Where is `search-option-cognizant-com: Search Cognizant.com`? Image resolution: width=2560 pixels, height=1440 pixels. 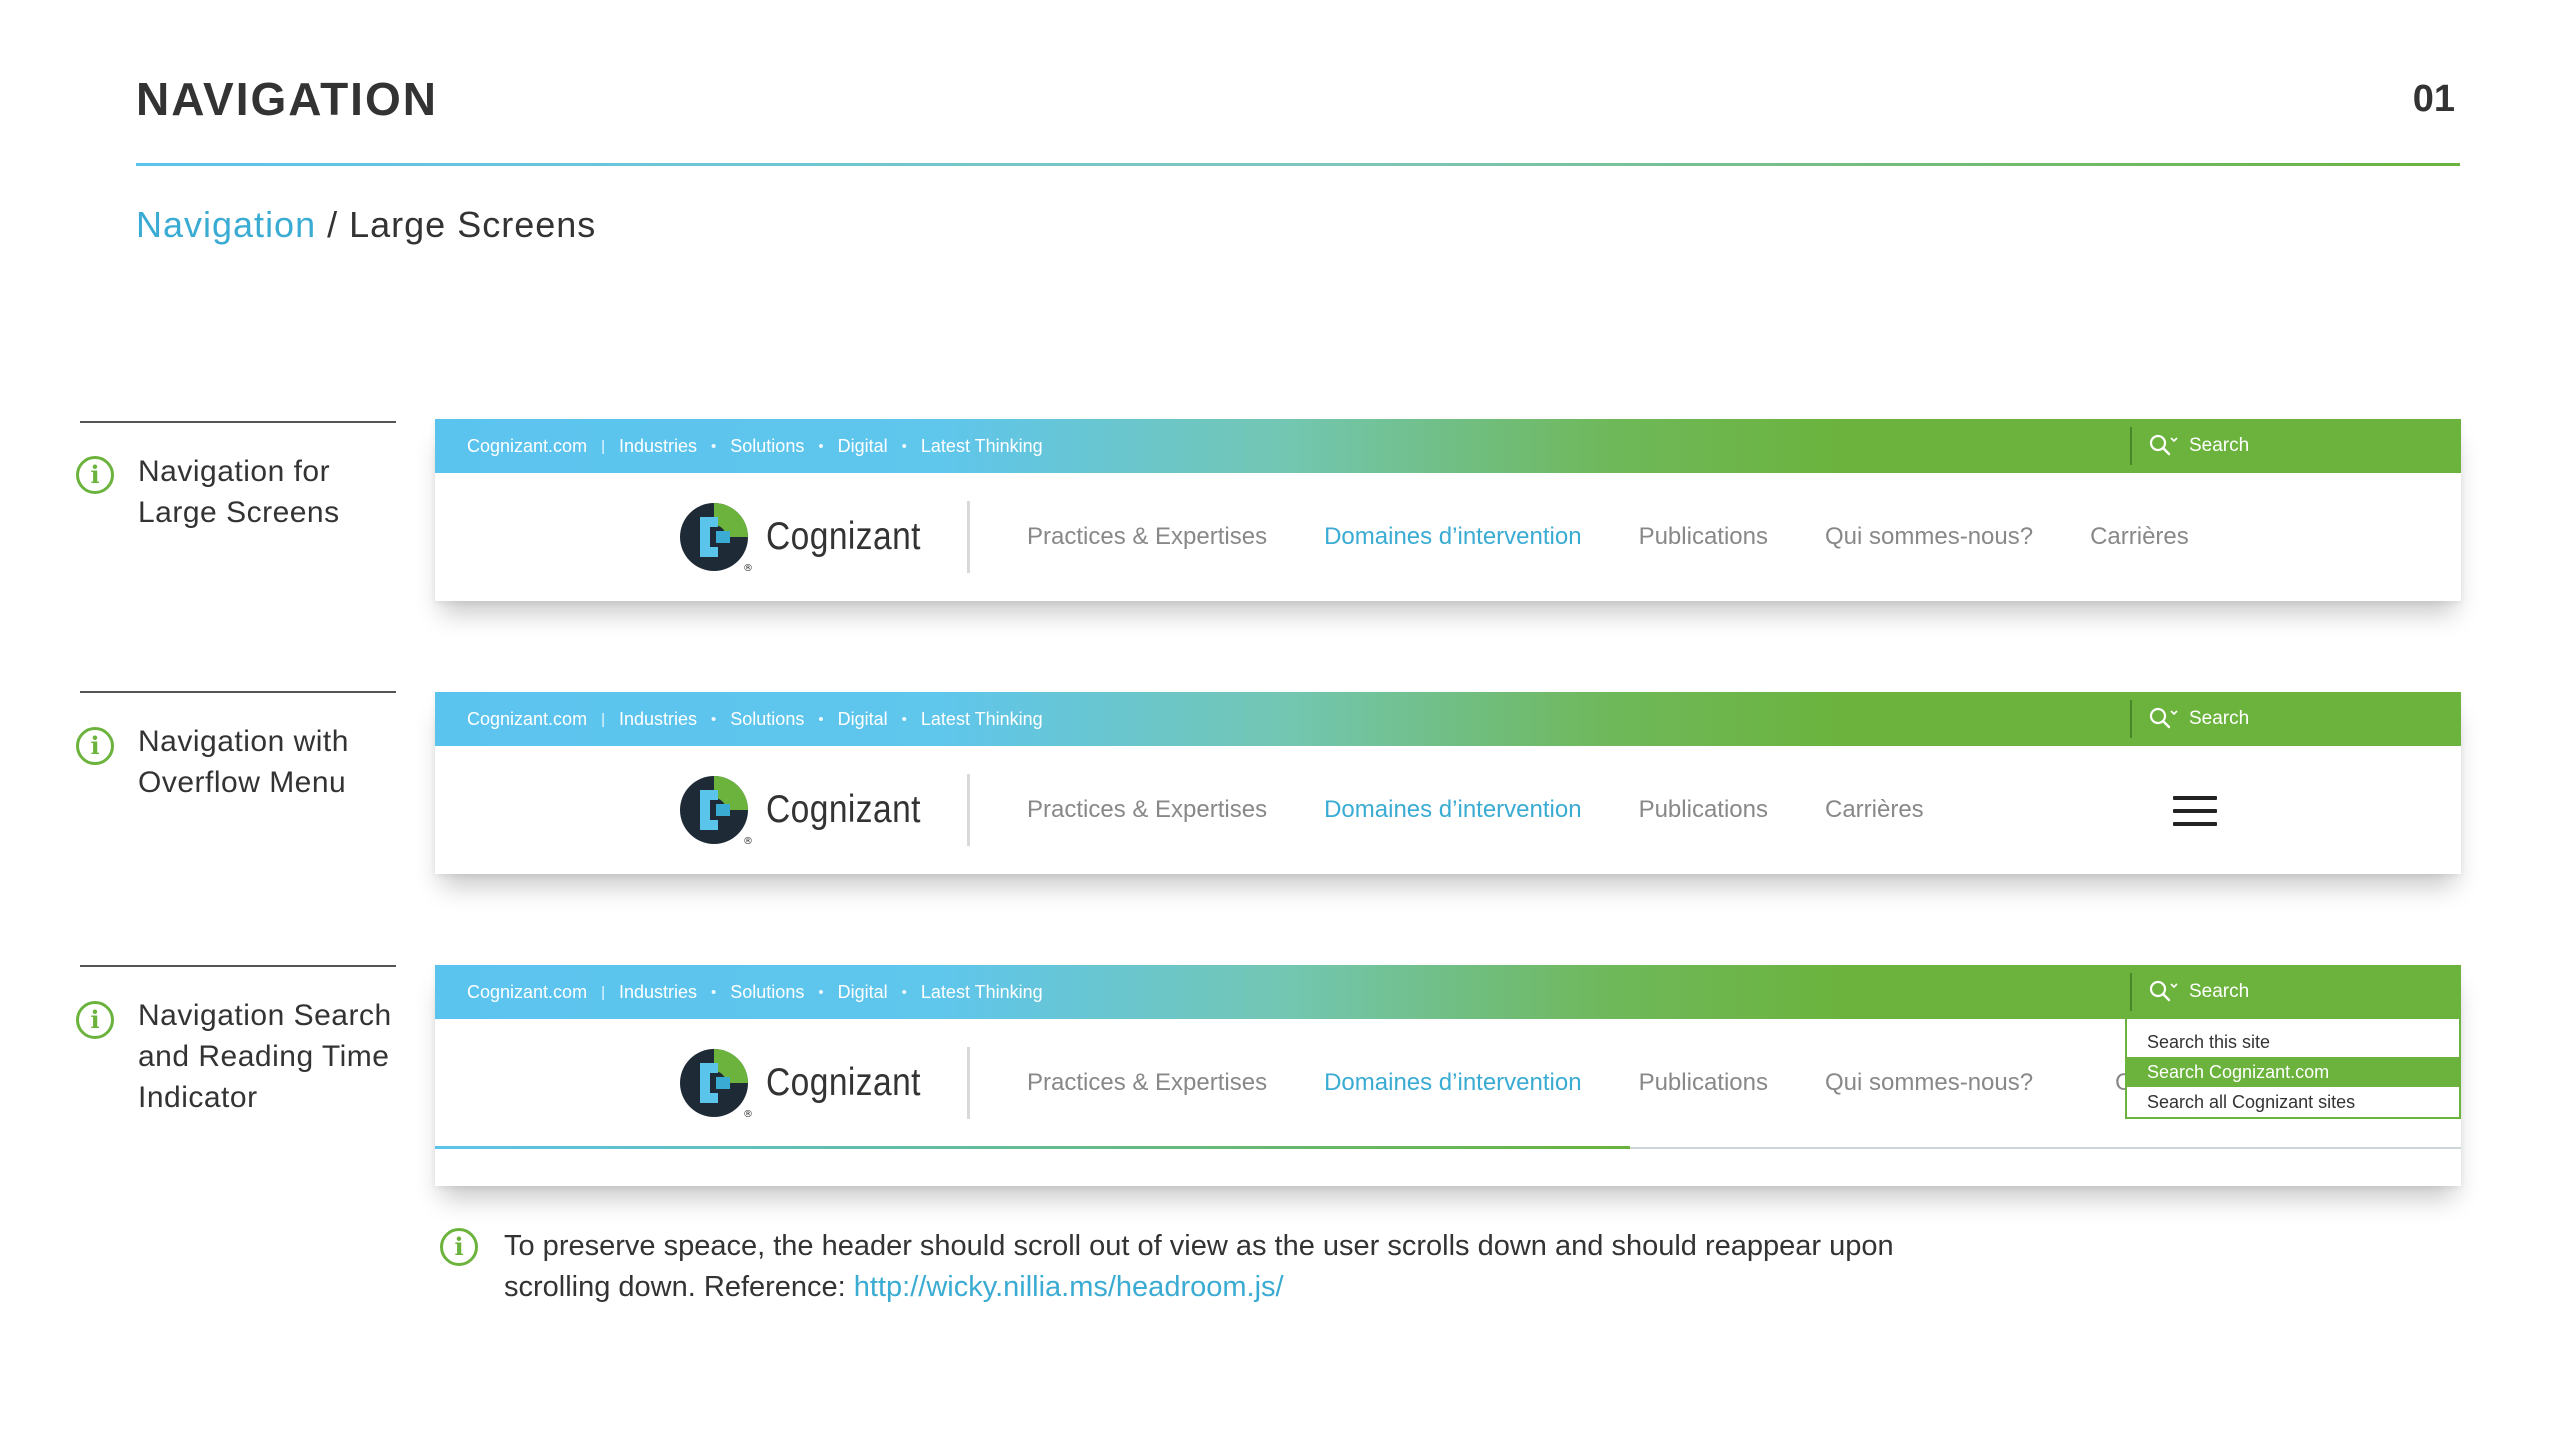
search-option-cognizant-com: Search Cognizant.com is located at coordinates (2293, 1072).